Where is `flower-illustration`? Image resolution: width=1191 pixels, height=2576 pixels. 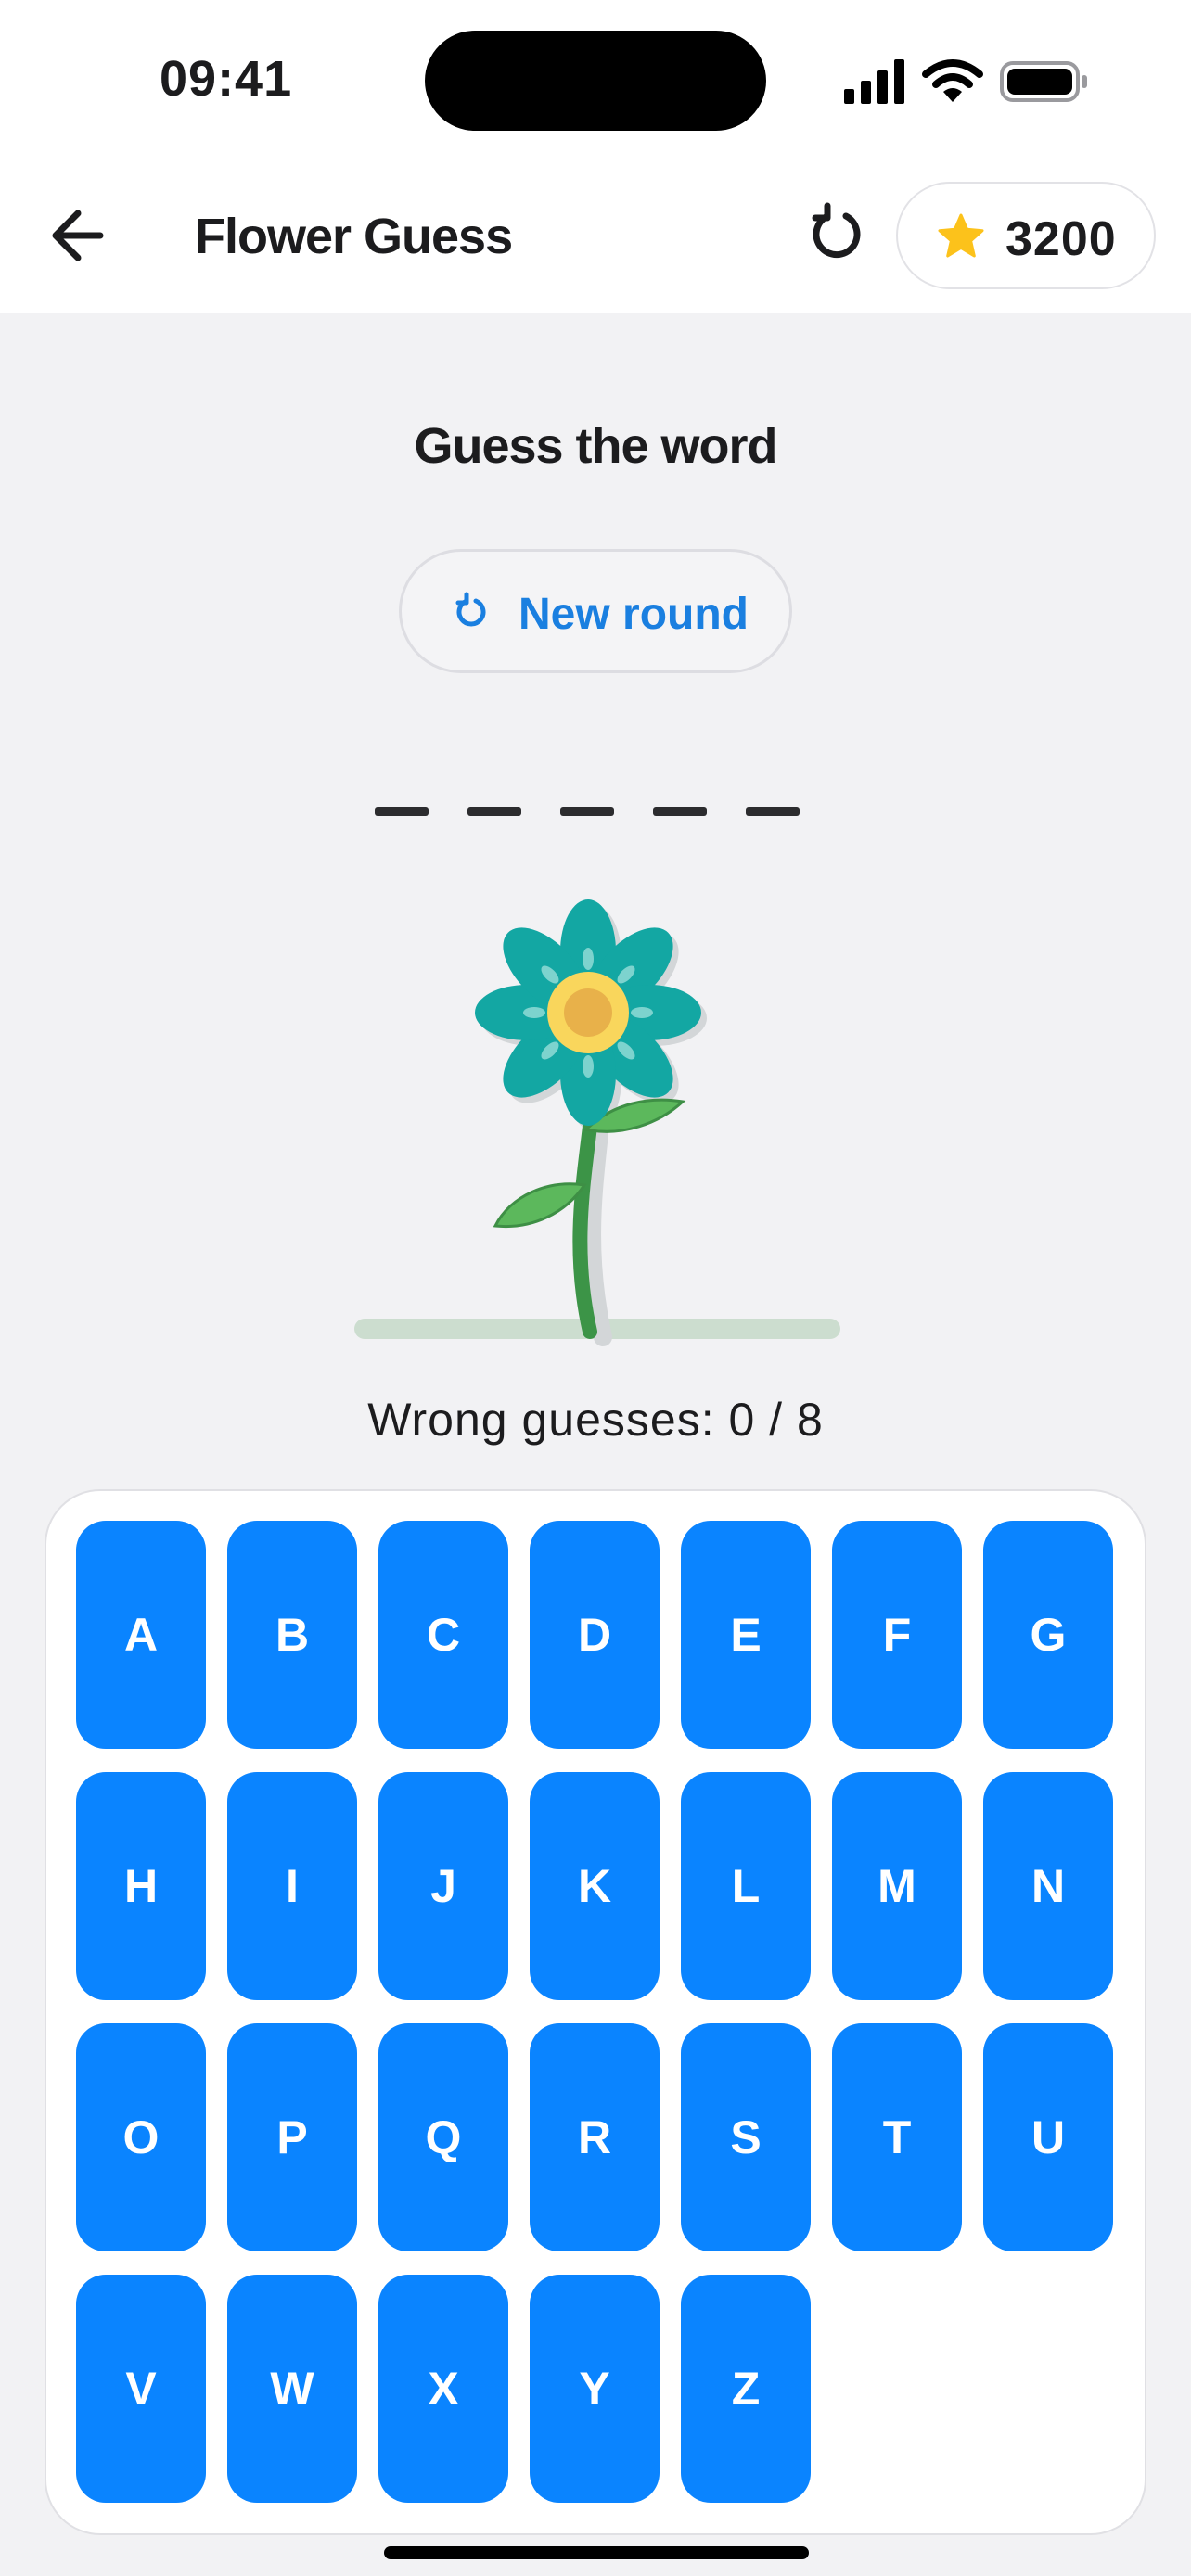 flower-illustration is located at coordinates (597, 1123).